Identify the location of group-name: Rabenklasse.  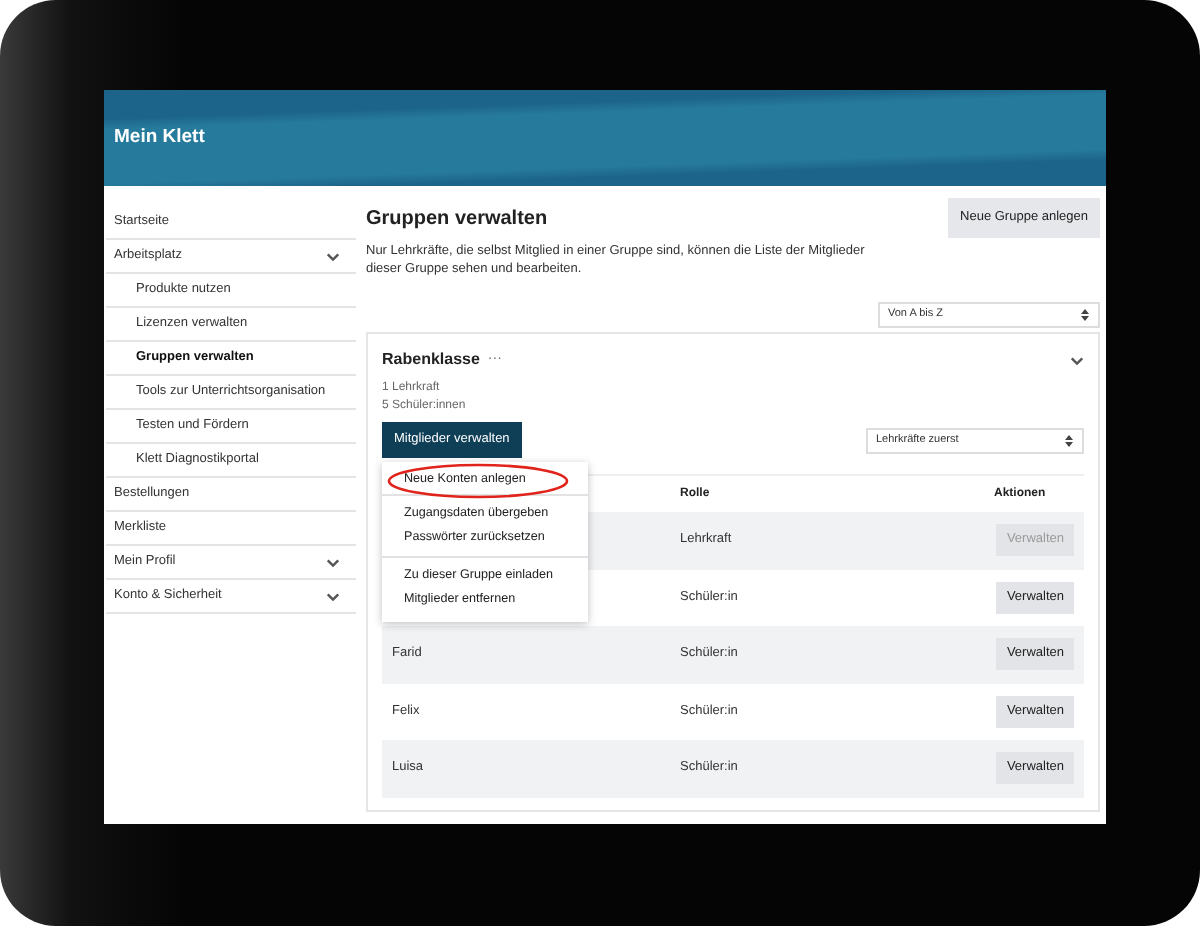
(431, 360).